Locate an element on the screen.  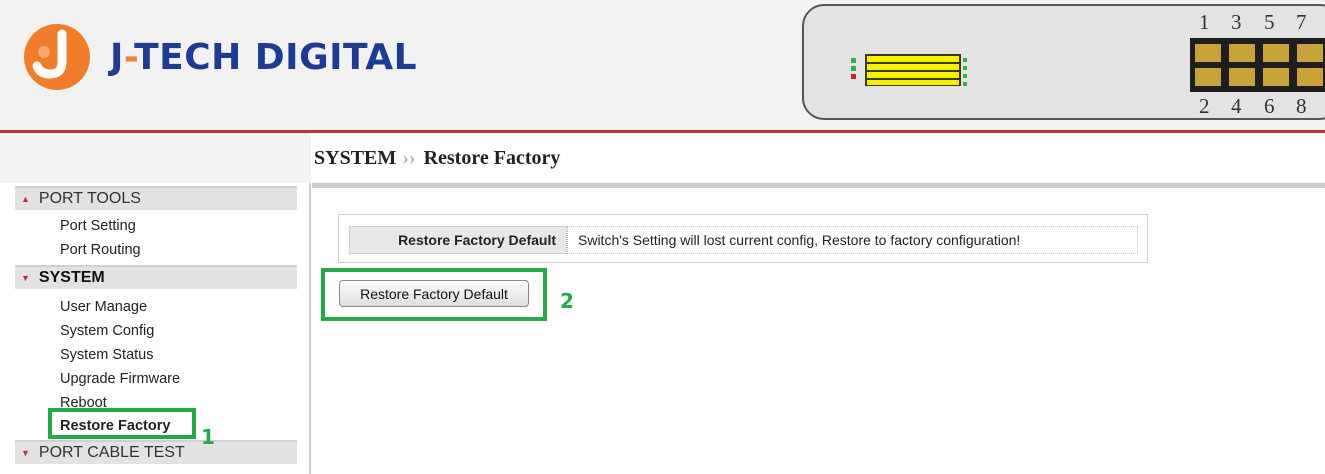
sidebar-item-port-routing: Port Routing is located at coordinates (100, 250).